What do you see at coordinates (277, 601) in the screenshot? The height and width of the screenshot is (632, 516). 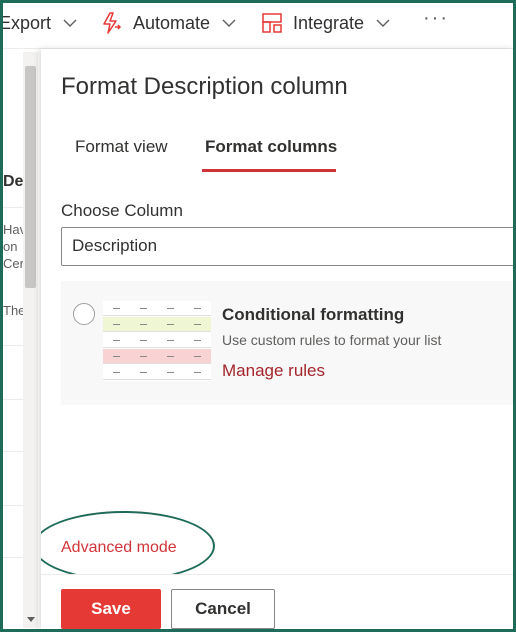 I see `panel-footer: Save Cancel` at bounding box center [277, 601].